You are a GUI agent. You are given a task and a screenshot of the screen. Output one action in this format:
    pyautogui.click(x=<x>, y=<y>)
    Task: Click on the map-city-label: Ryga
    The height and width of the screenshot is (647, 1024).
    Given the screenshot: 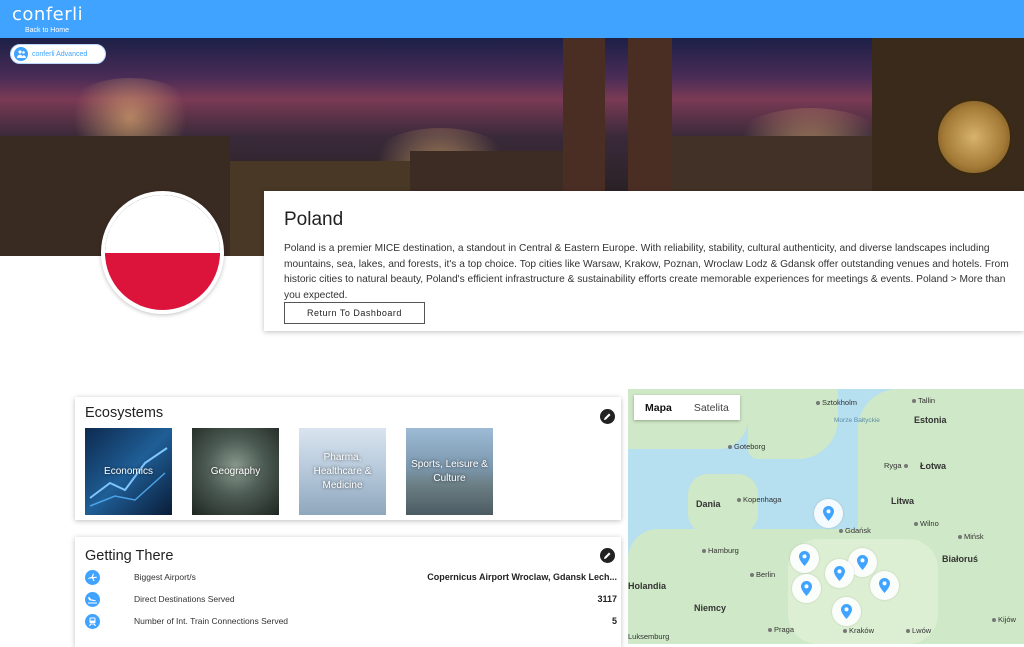 What is the action you would take?
    pyautogui.click(x=897, y=465)
    